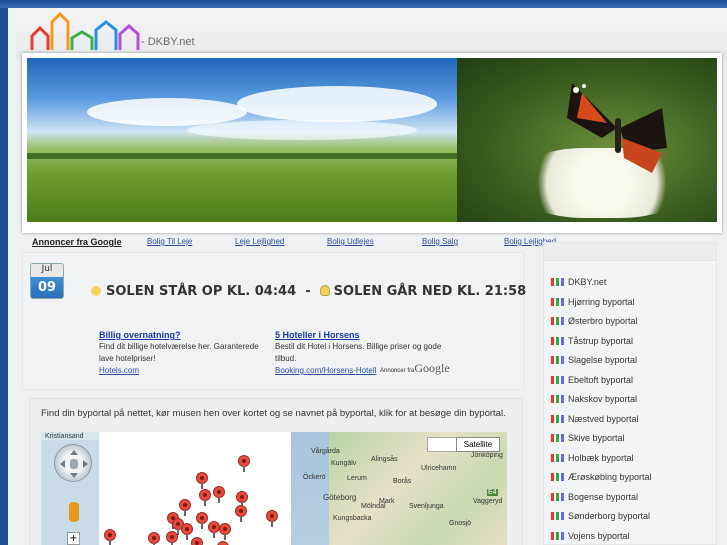  I want to click on map-label: Svenljunga, so click(426, 506).